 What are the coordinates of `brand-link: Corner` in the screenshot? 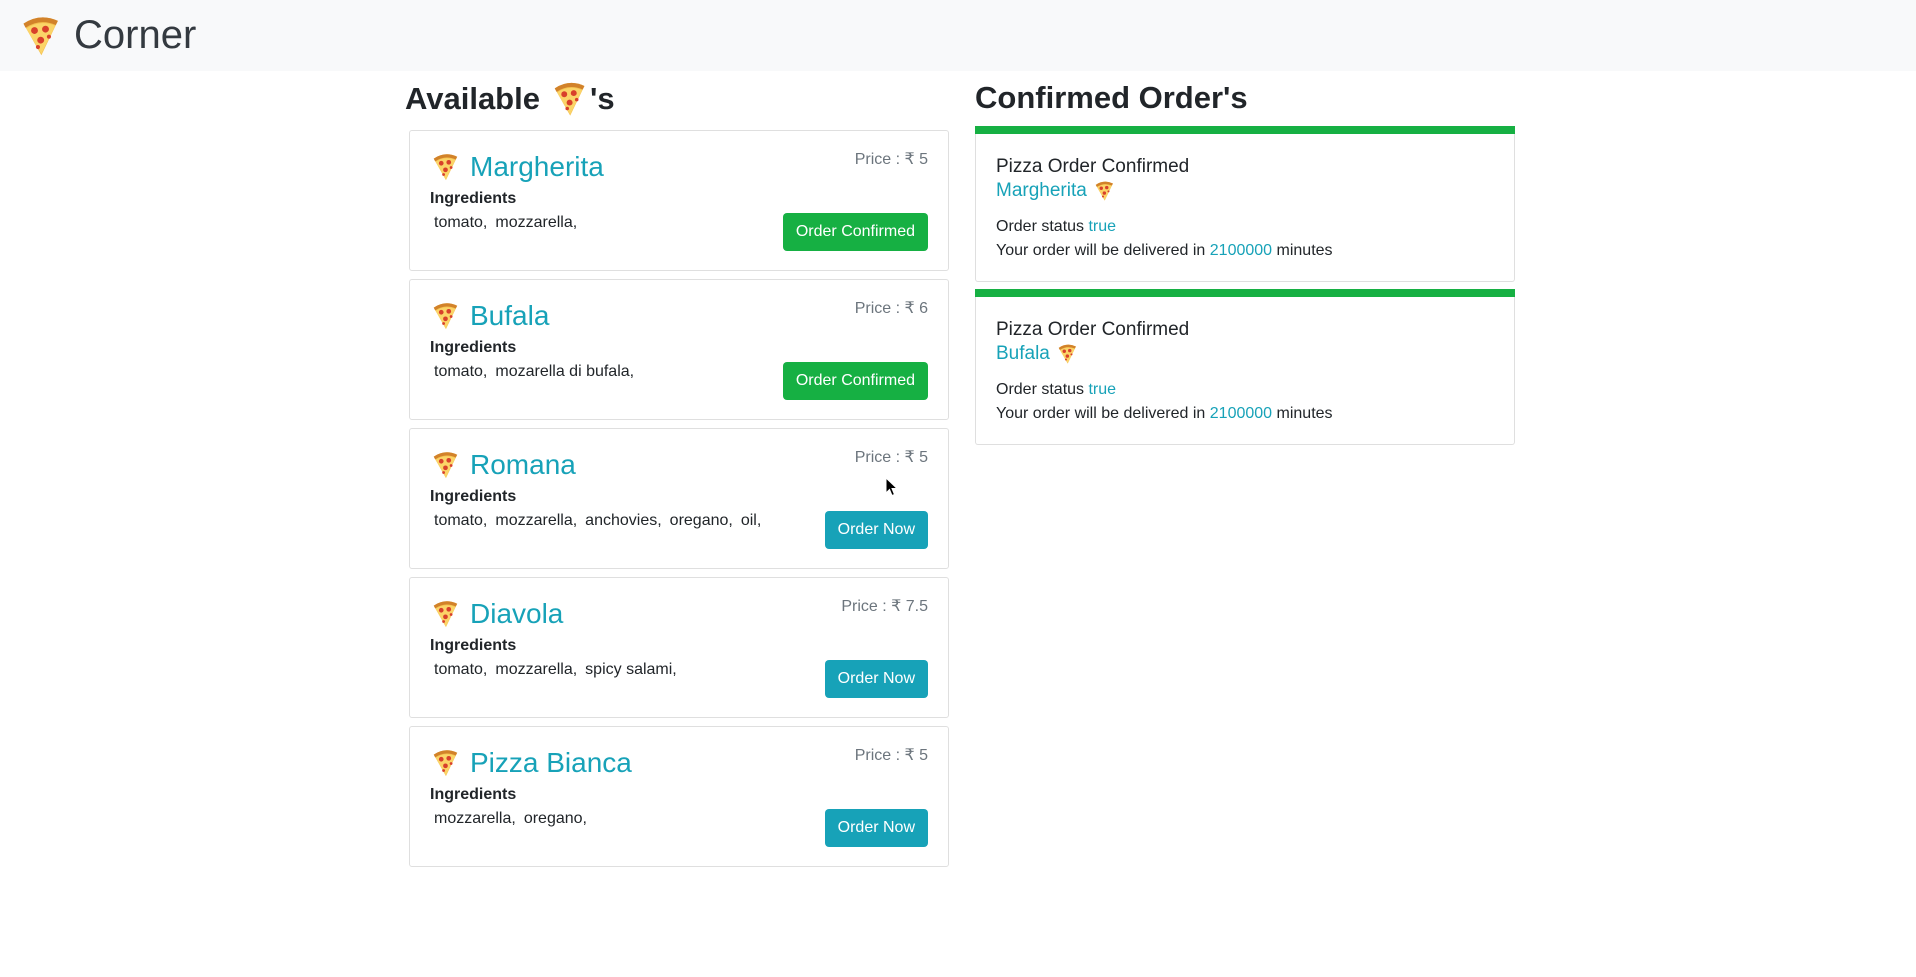 It's located at (107, 35).